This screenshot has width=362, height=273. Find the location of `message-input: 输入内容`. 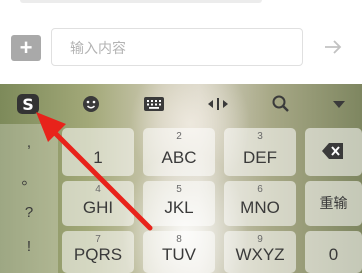

message-input: 输入内容 is located at coordinates (177, 47).